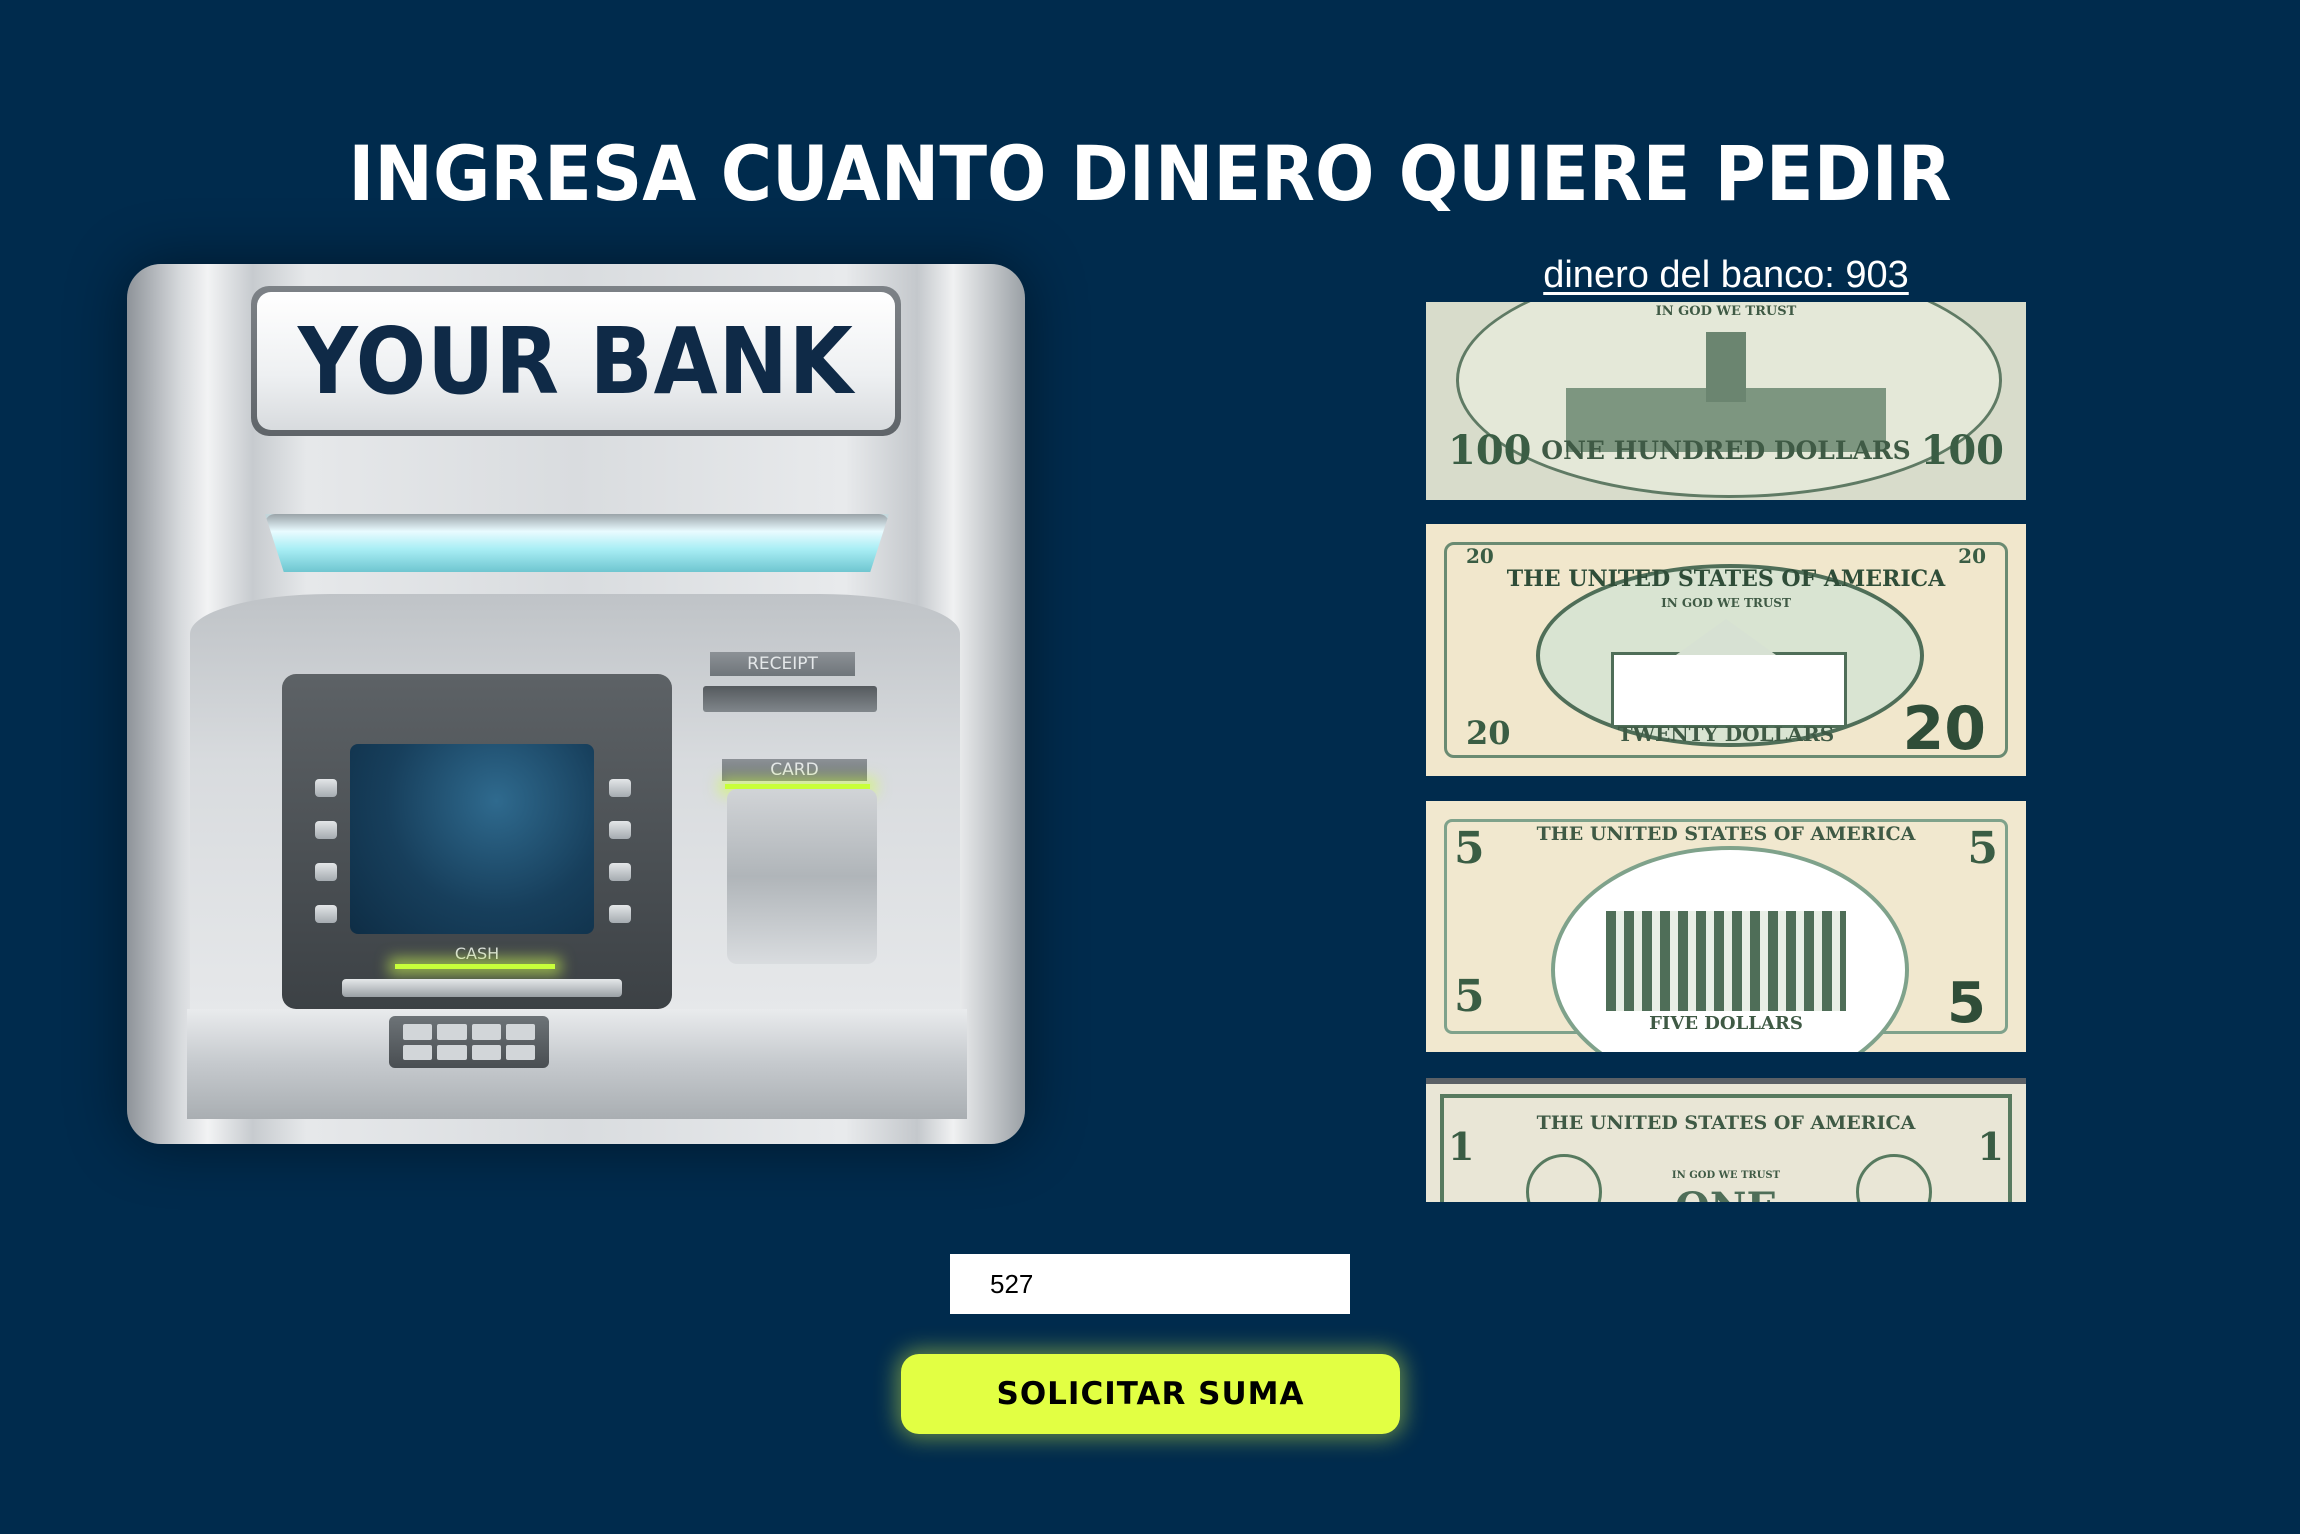 The image size is (2300, 1534). I want to click on page-title: INGRESA CUANTO DINERO QUIERE PEDIR, so click(1150, 173).